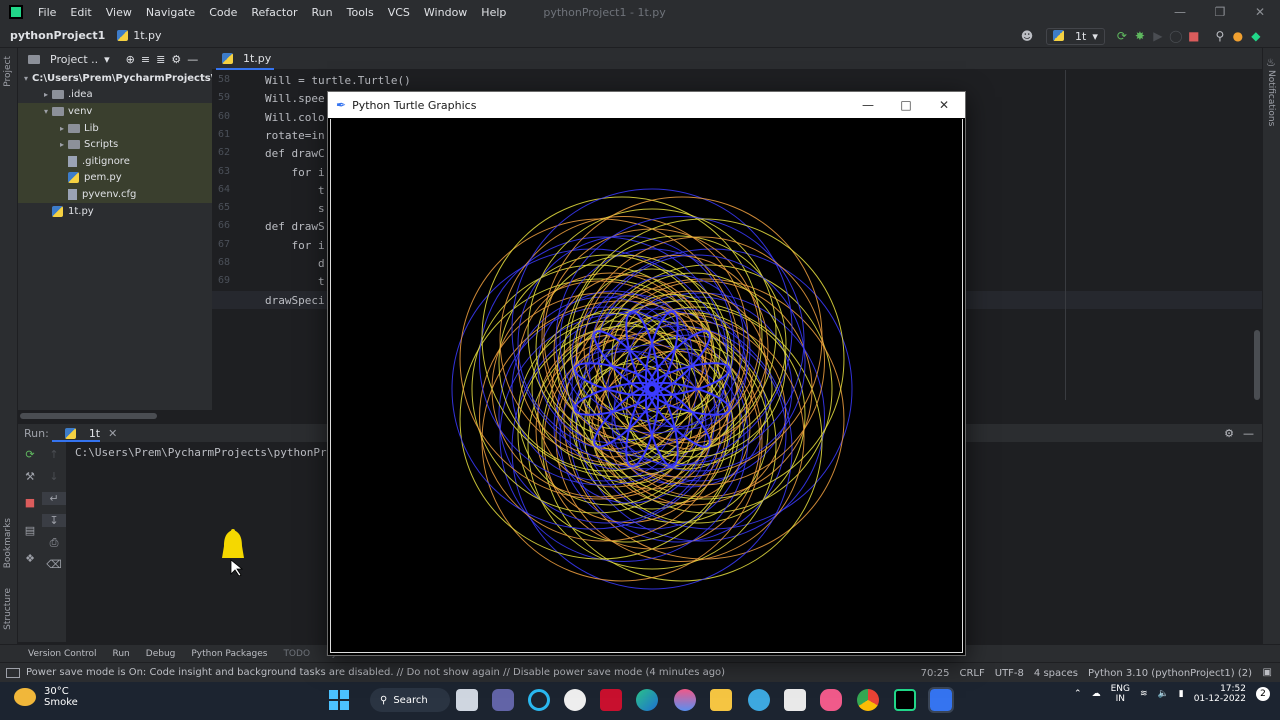 The height and width of the screenshot is (720, 1280). What do you see at coordinates (54, 476) in the screenshot?
I see `down-arrow-icon: ↓` at bounding box center [54, 476].